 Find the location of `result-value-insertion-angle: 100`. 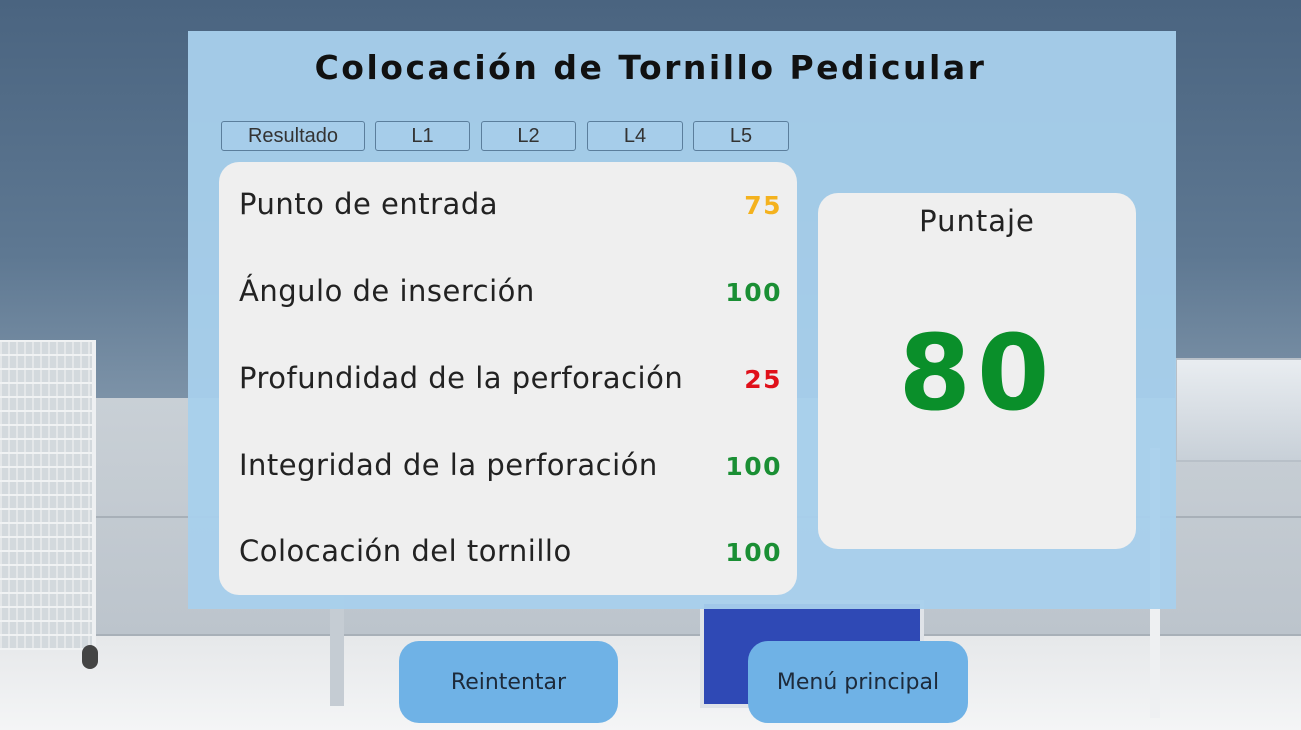

result-value-insertion-angle: 100 is located at coordinates (753, 292).